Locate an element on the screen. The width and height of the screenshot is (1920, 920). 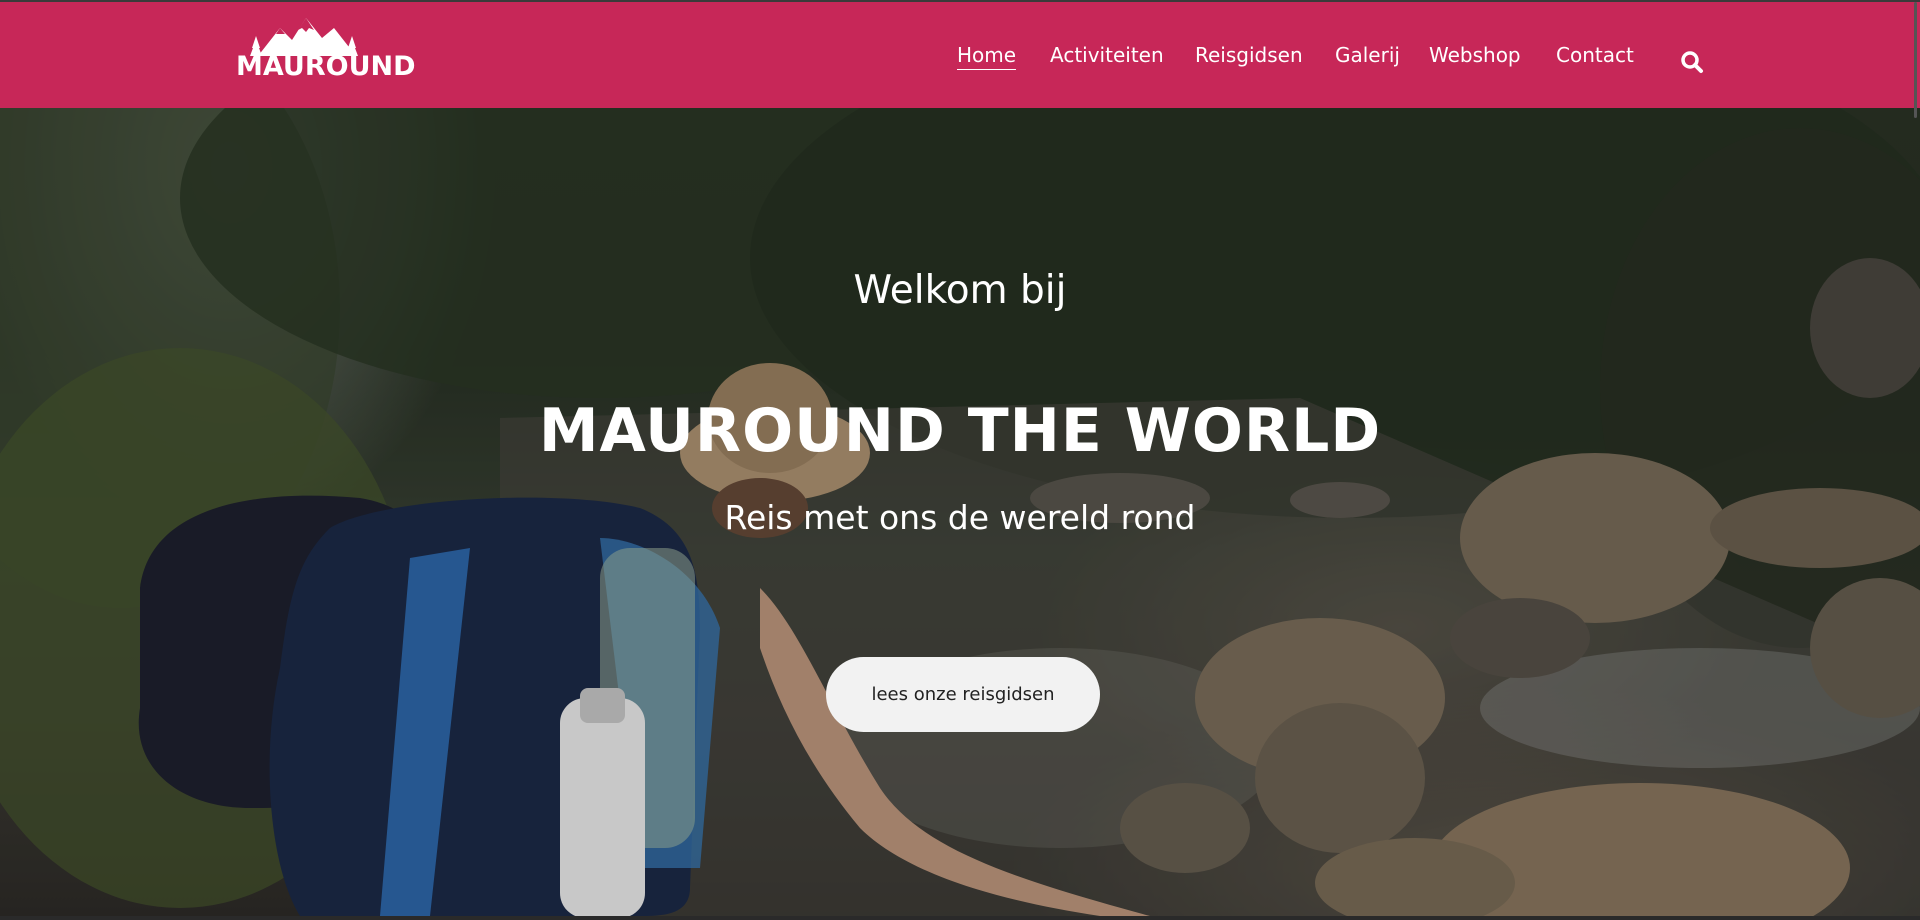
bottom-edge is located at coordinates (960, 918).